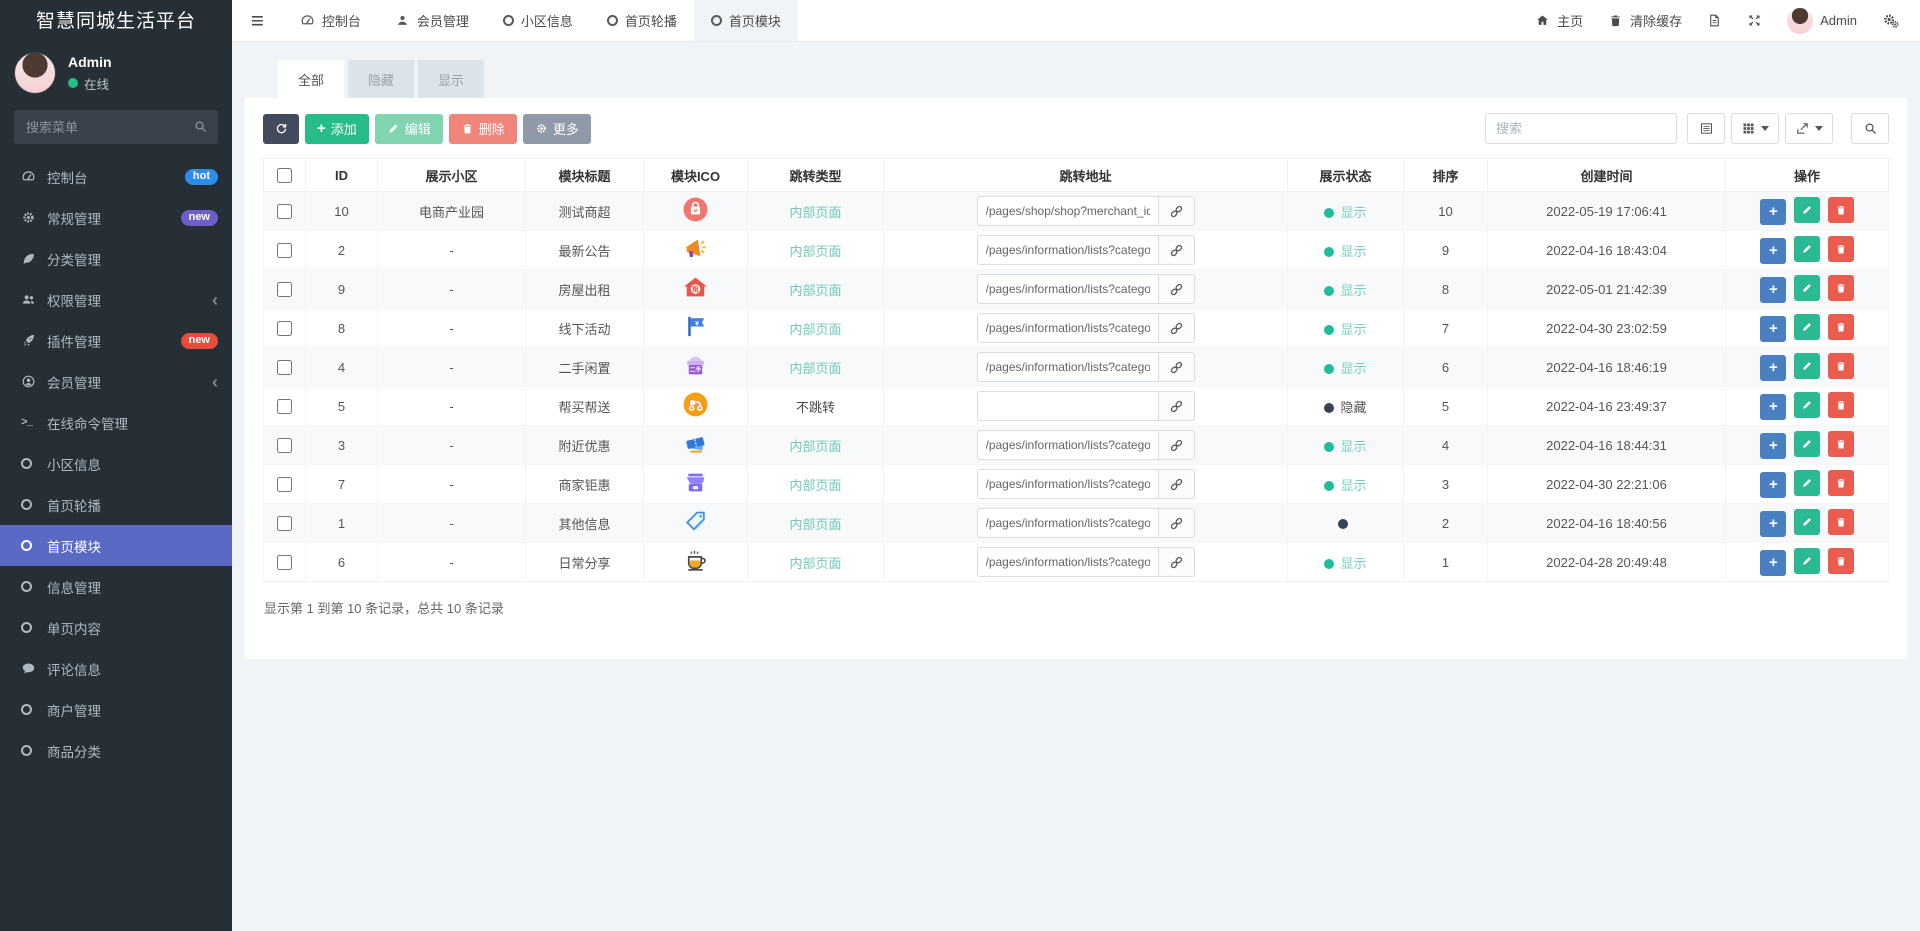 This screenshot has height=931, width=1920. What do you see at coordinates (1822, 20) in the screenshot?
I see `admin-menu: Admin` at bounding box center [1822, 20].